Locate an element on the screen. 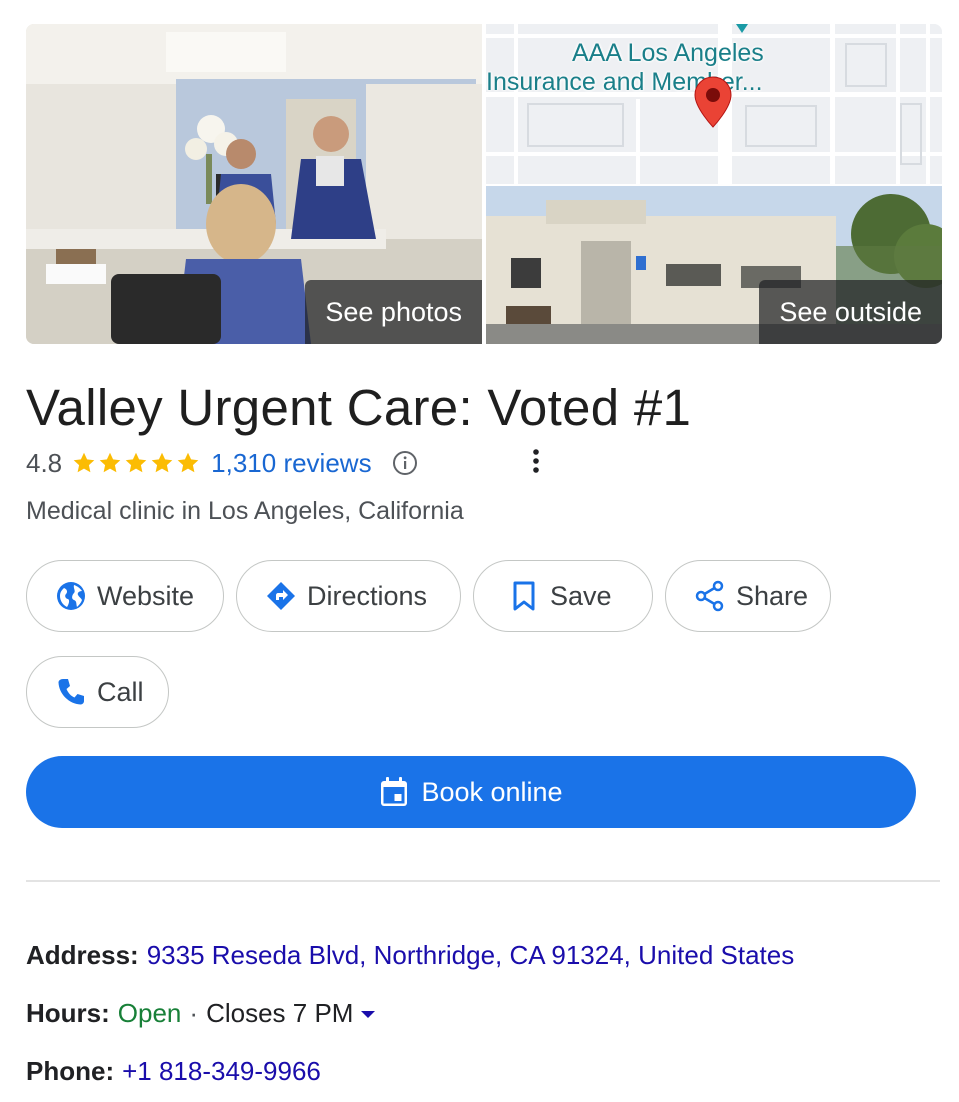  star-rating is located at coordinates (136, 463).